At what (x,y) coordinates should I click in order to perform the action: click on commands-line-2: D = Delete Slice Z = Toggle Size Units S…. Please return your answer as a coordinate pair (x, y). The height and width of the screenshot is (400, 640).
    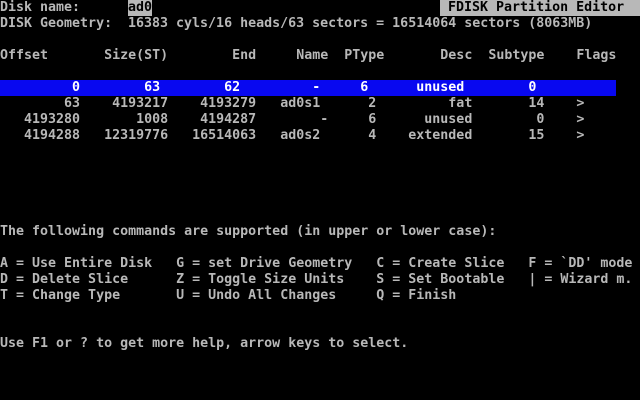
    Looking at the image, I should click on (316, 279).